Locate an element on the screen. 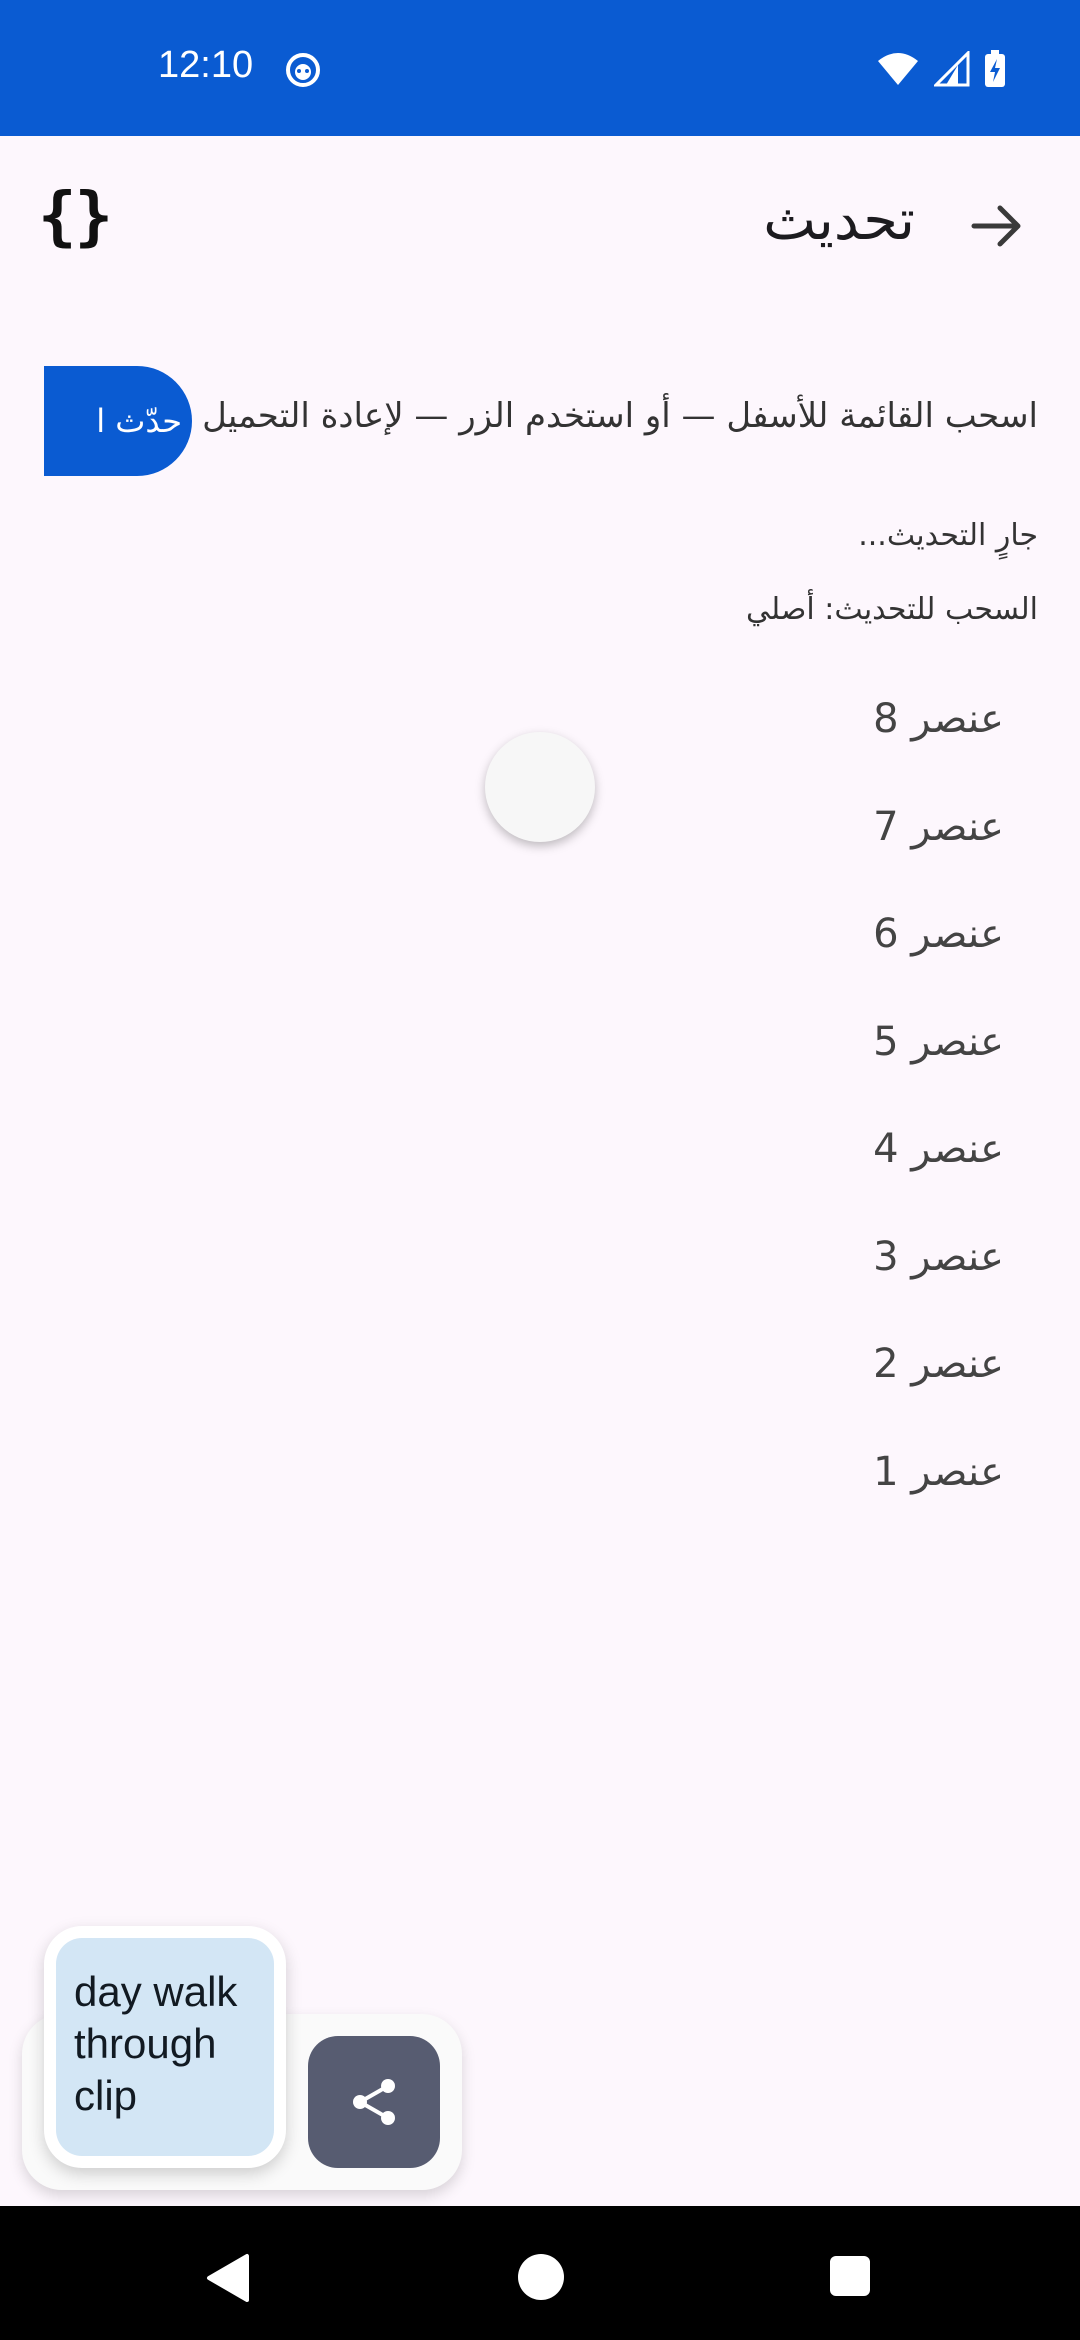 This screenshot has width=1080, height=2340. battery-charging-icon is located at coordinates (995, 68).